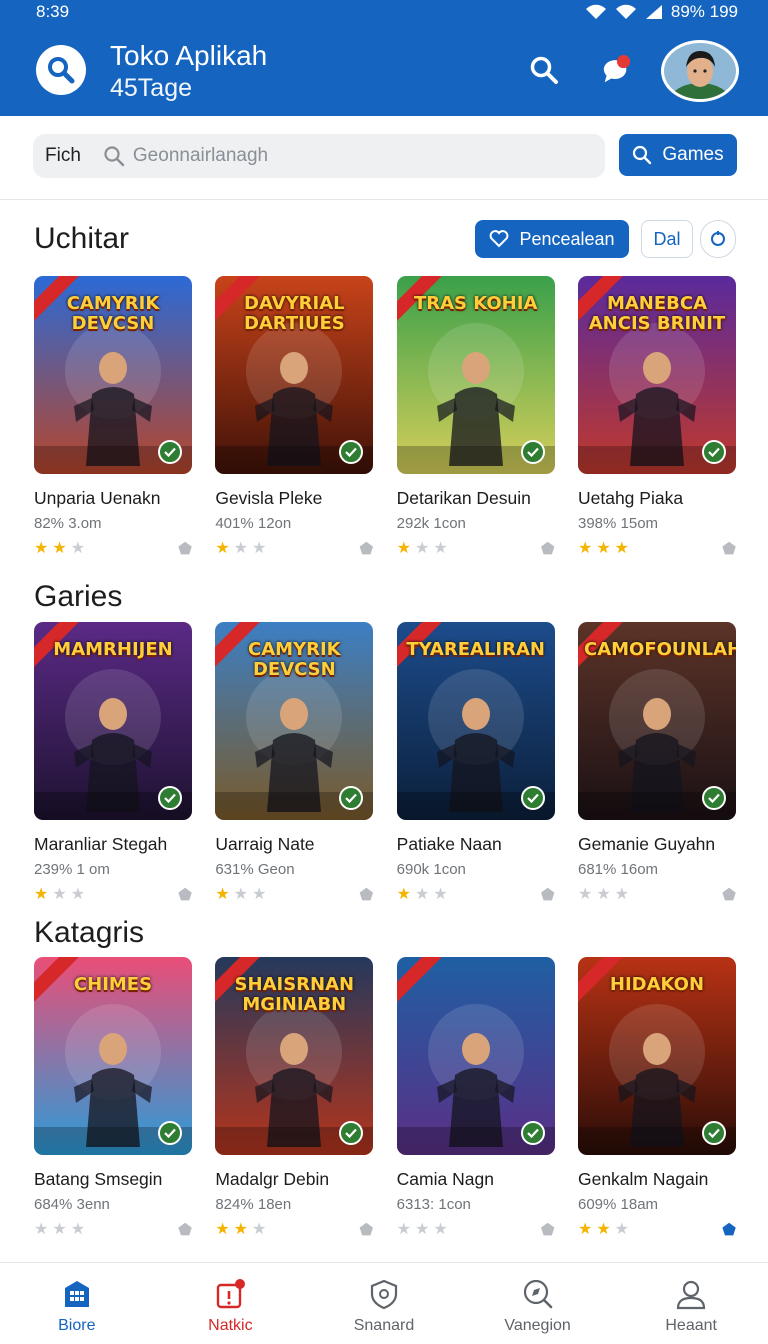 The height and width of the screenshot is (1344, 768). I want to click on bottom-nav: Biore Natkic Snanard Vanegion Heaant, so click(384, 1303).